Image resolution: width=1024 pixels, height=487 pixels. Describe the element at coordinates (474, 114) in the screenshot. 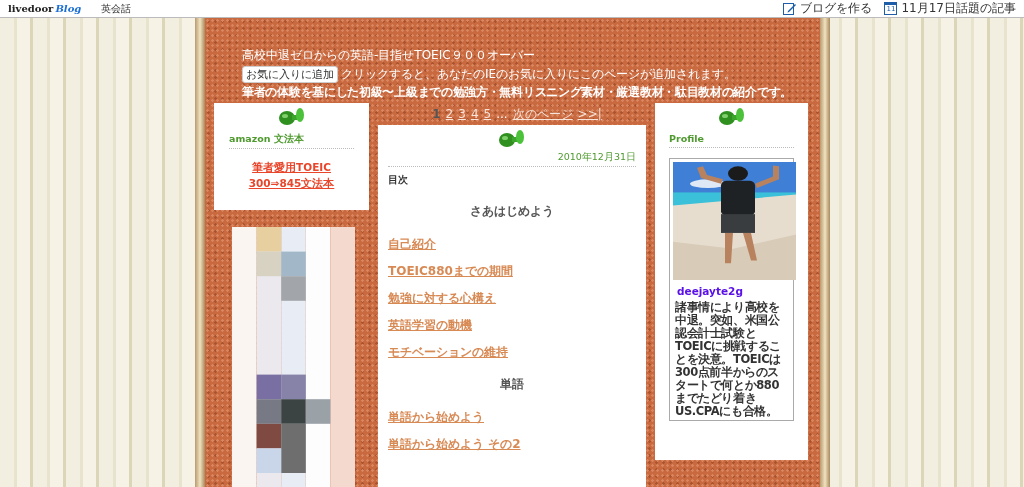

I see `page-link: 4` at that location.